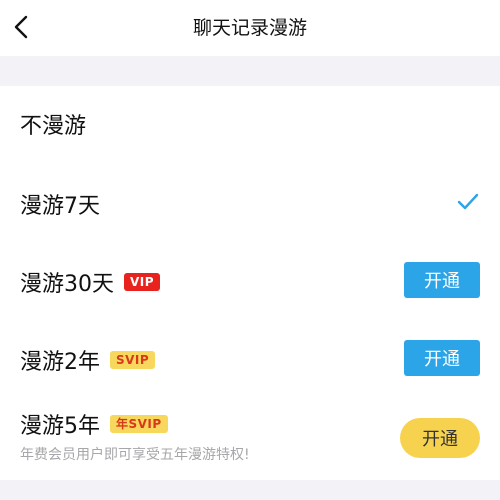  Describe the element at coordinates (135, 455) in the screenshot. I see `annual-member-note: 年费会员用户即可享受五年漫游特权!` at that location.